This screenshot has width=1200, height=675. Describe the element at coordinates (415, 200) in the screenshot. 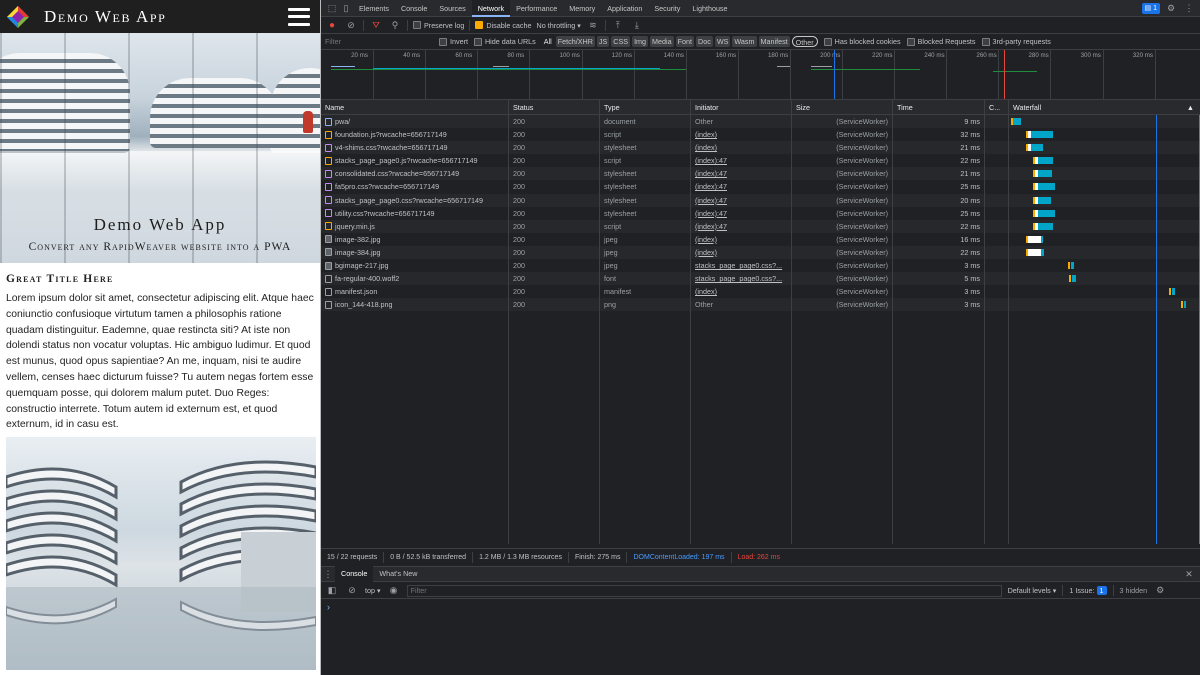

I see `request-name: stacks_page_page0.css?rwcache=656717149` at that location.